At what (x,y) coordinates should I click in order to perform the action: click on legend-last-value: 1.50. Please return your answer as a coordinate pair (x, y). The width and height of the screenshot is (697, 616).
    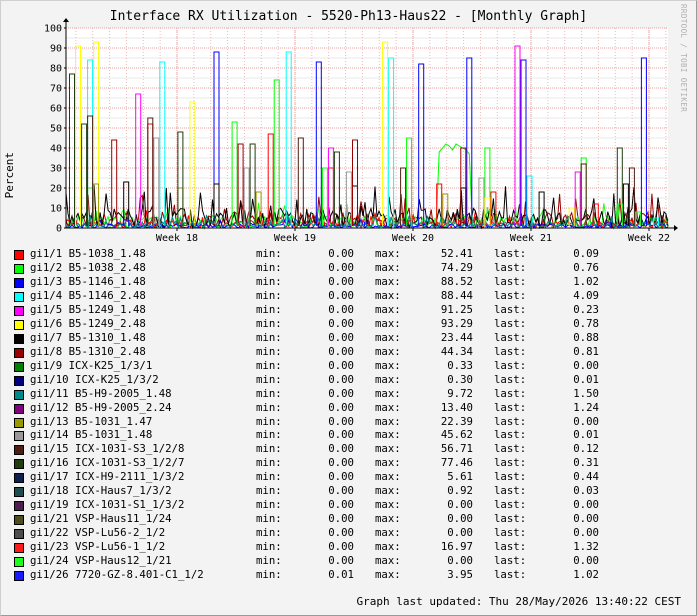
    Looking at the image, I should click on (586, 393).